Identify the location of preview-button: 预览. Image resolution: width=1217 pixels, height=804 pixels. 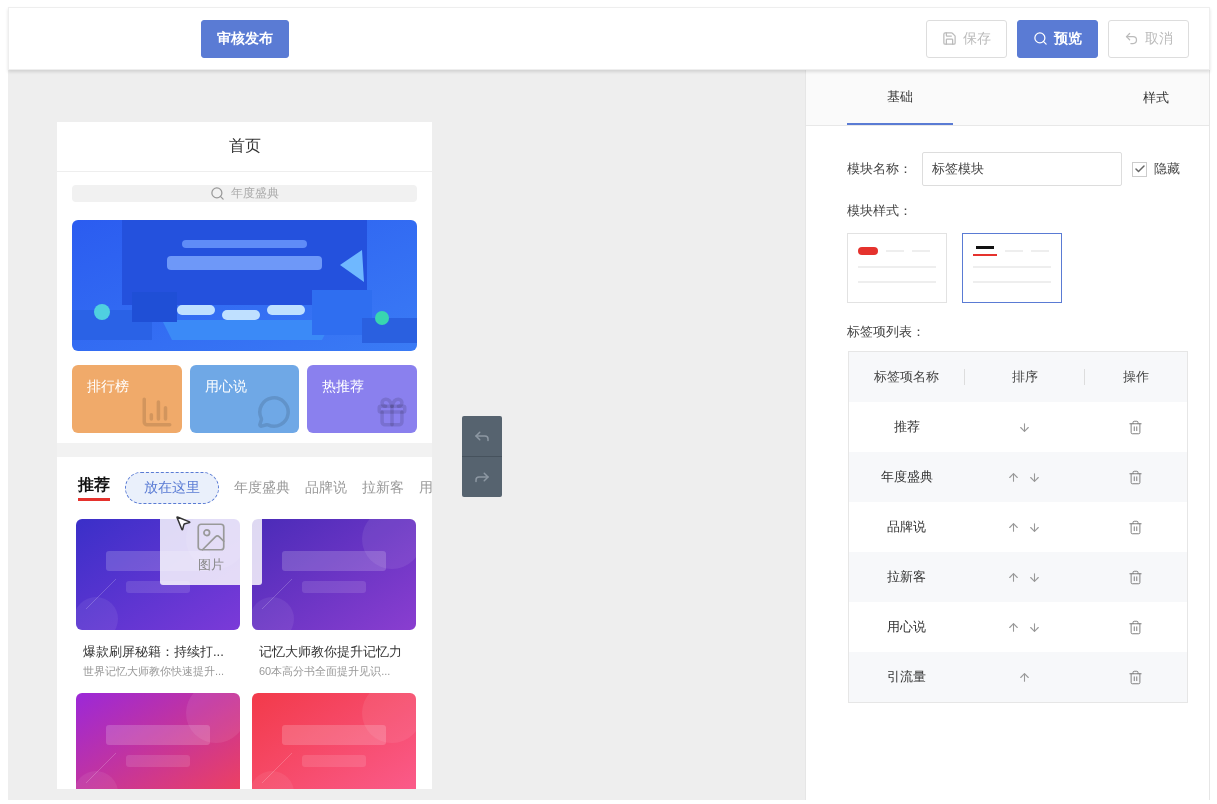
(1057, 38).